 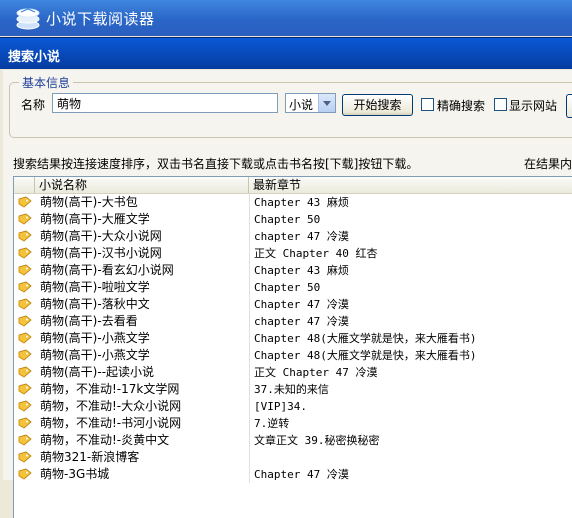 What do you see at coordinates (143, 236) in the screenshot?
I see `novel-name-cell: 萌物(高干)-大众小说网` at bounding box center [143, 236].